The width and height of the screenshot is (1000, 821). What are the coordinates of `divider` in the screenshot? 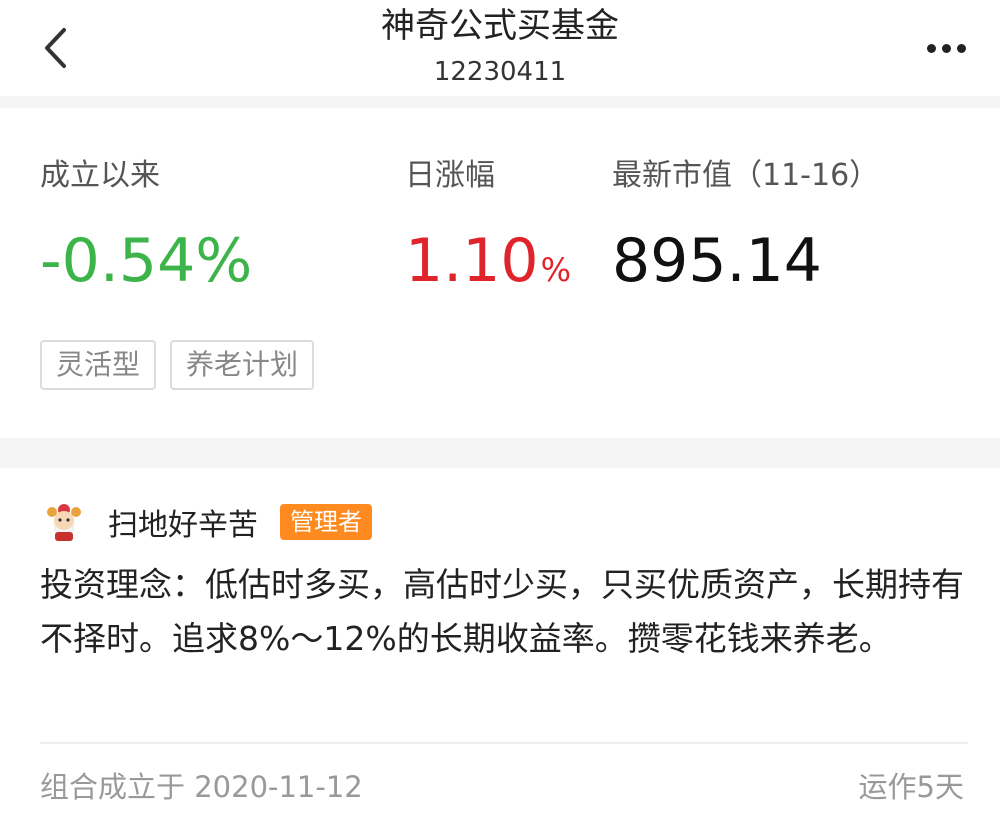 It's located at (504, 743).